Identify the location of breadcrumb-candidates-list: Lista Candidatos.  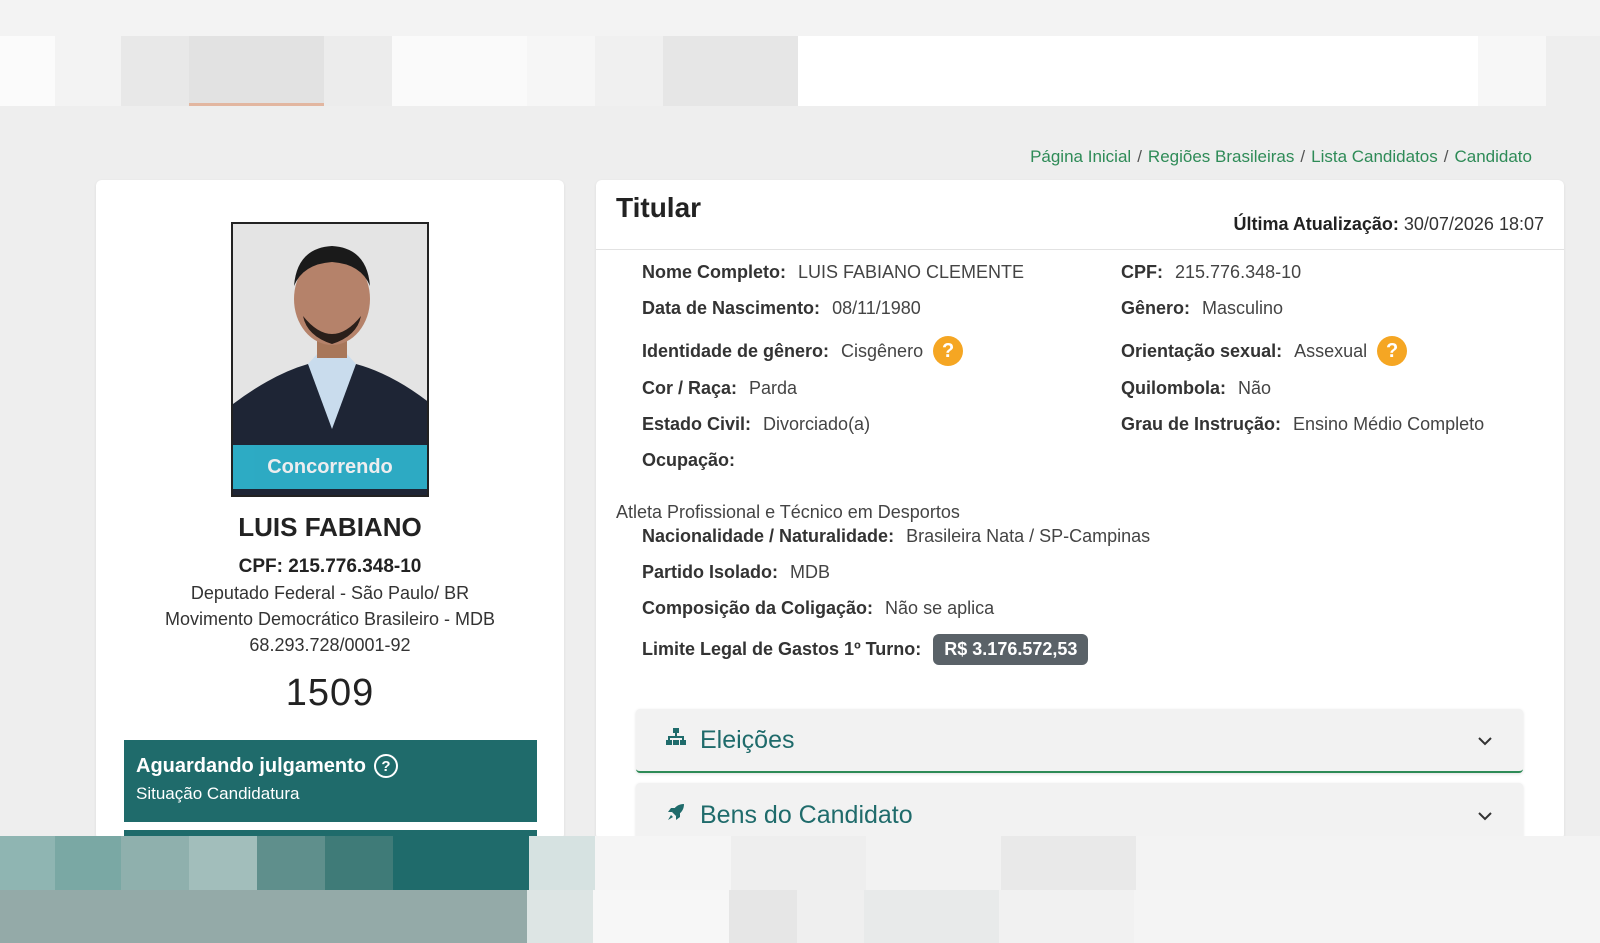
(1374, 157).